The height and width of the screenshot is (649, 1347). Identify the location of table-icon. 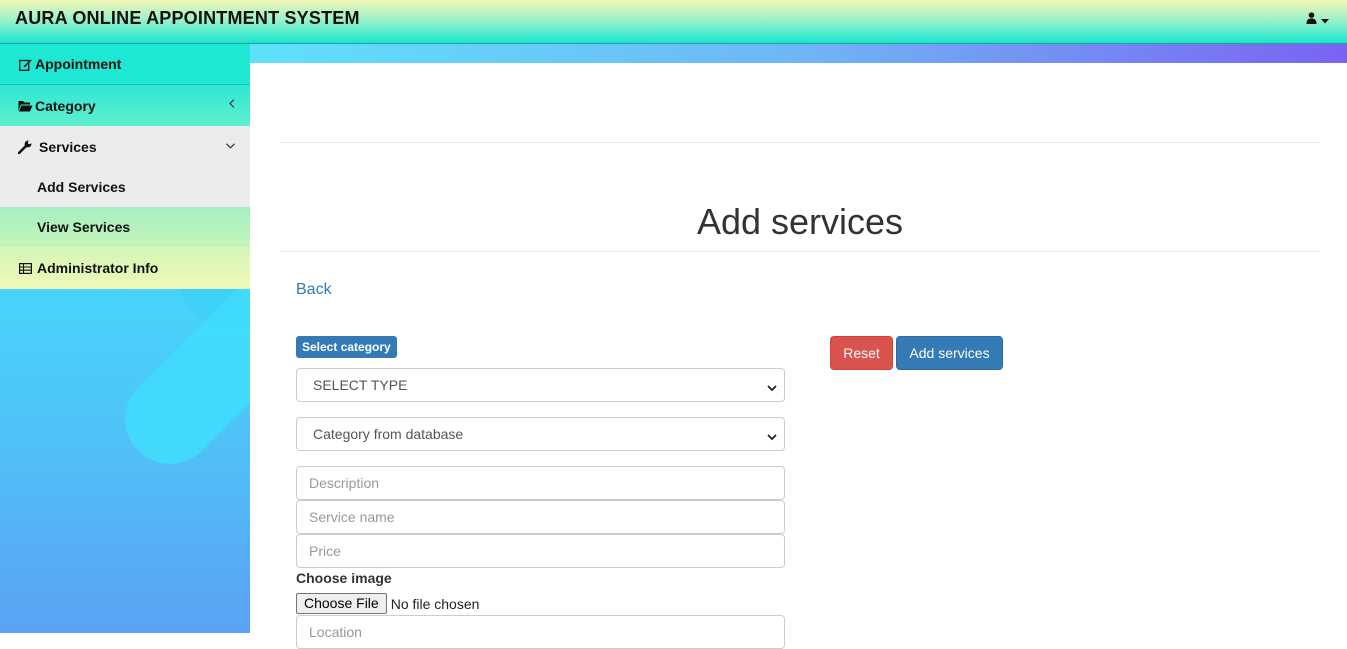
(25, 268).